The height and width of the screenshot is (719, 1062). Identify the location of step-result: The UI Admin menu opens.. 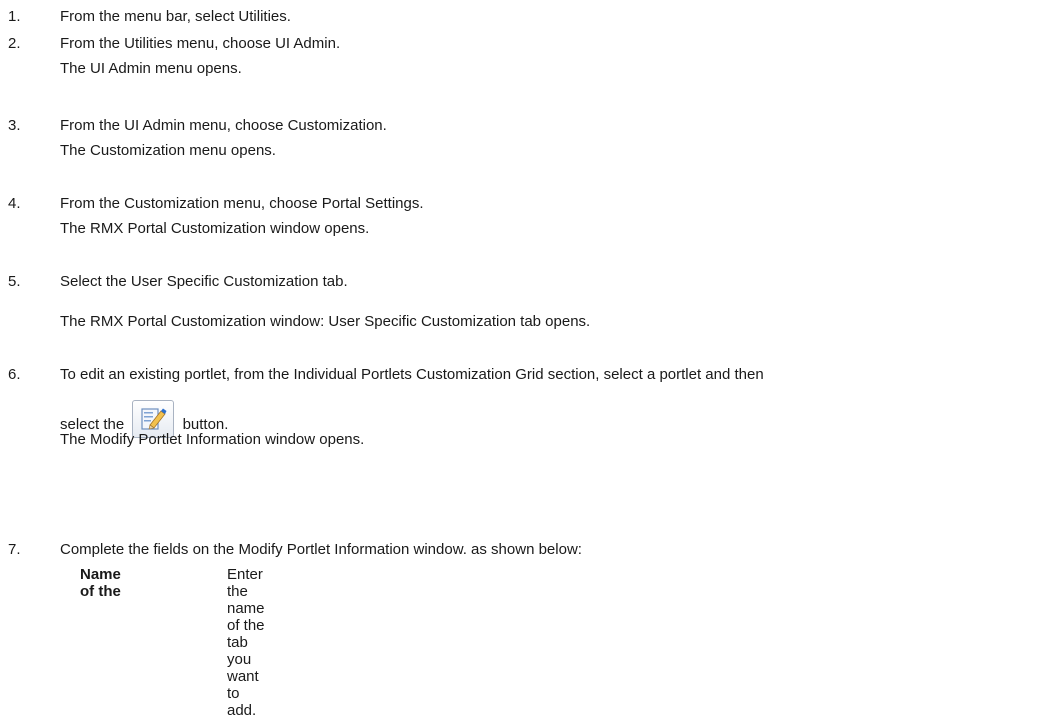
(151, 68).